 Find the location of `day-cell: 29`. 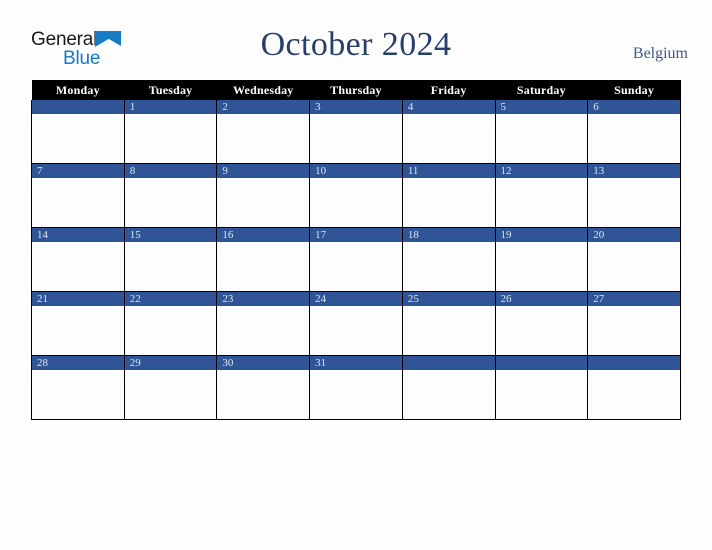

day-cell: 29 is located at coordinates (170, 387).